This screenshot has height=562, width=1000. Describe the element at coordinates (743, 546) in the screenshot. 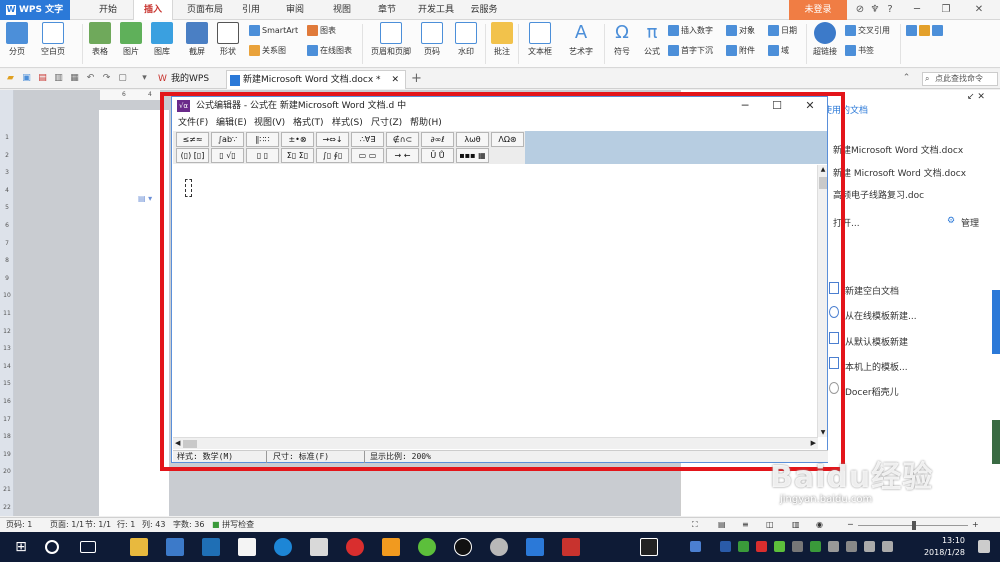

I see `tray-green-icon` at that location.